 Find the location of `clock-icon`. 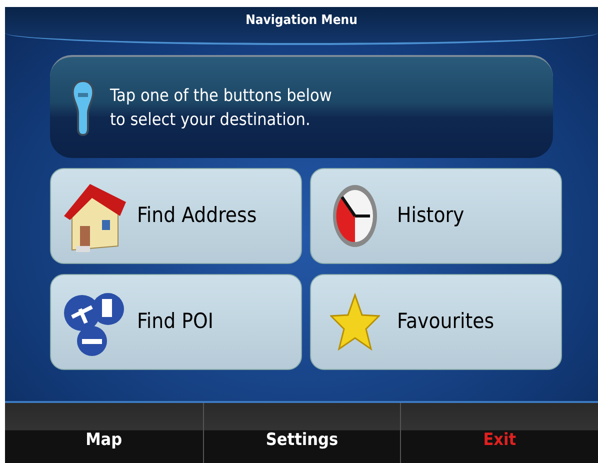

clock-icon is located at coordinates (355, 216).